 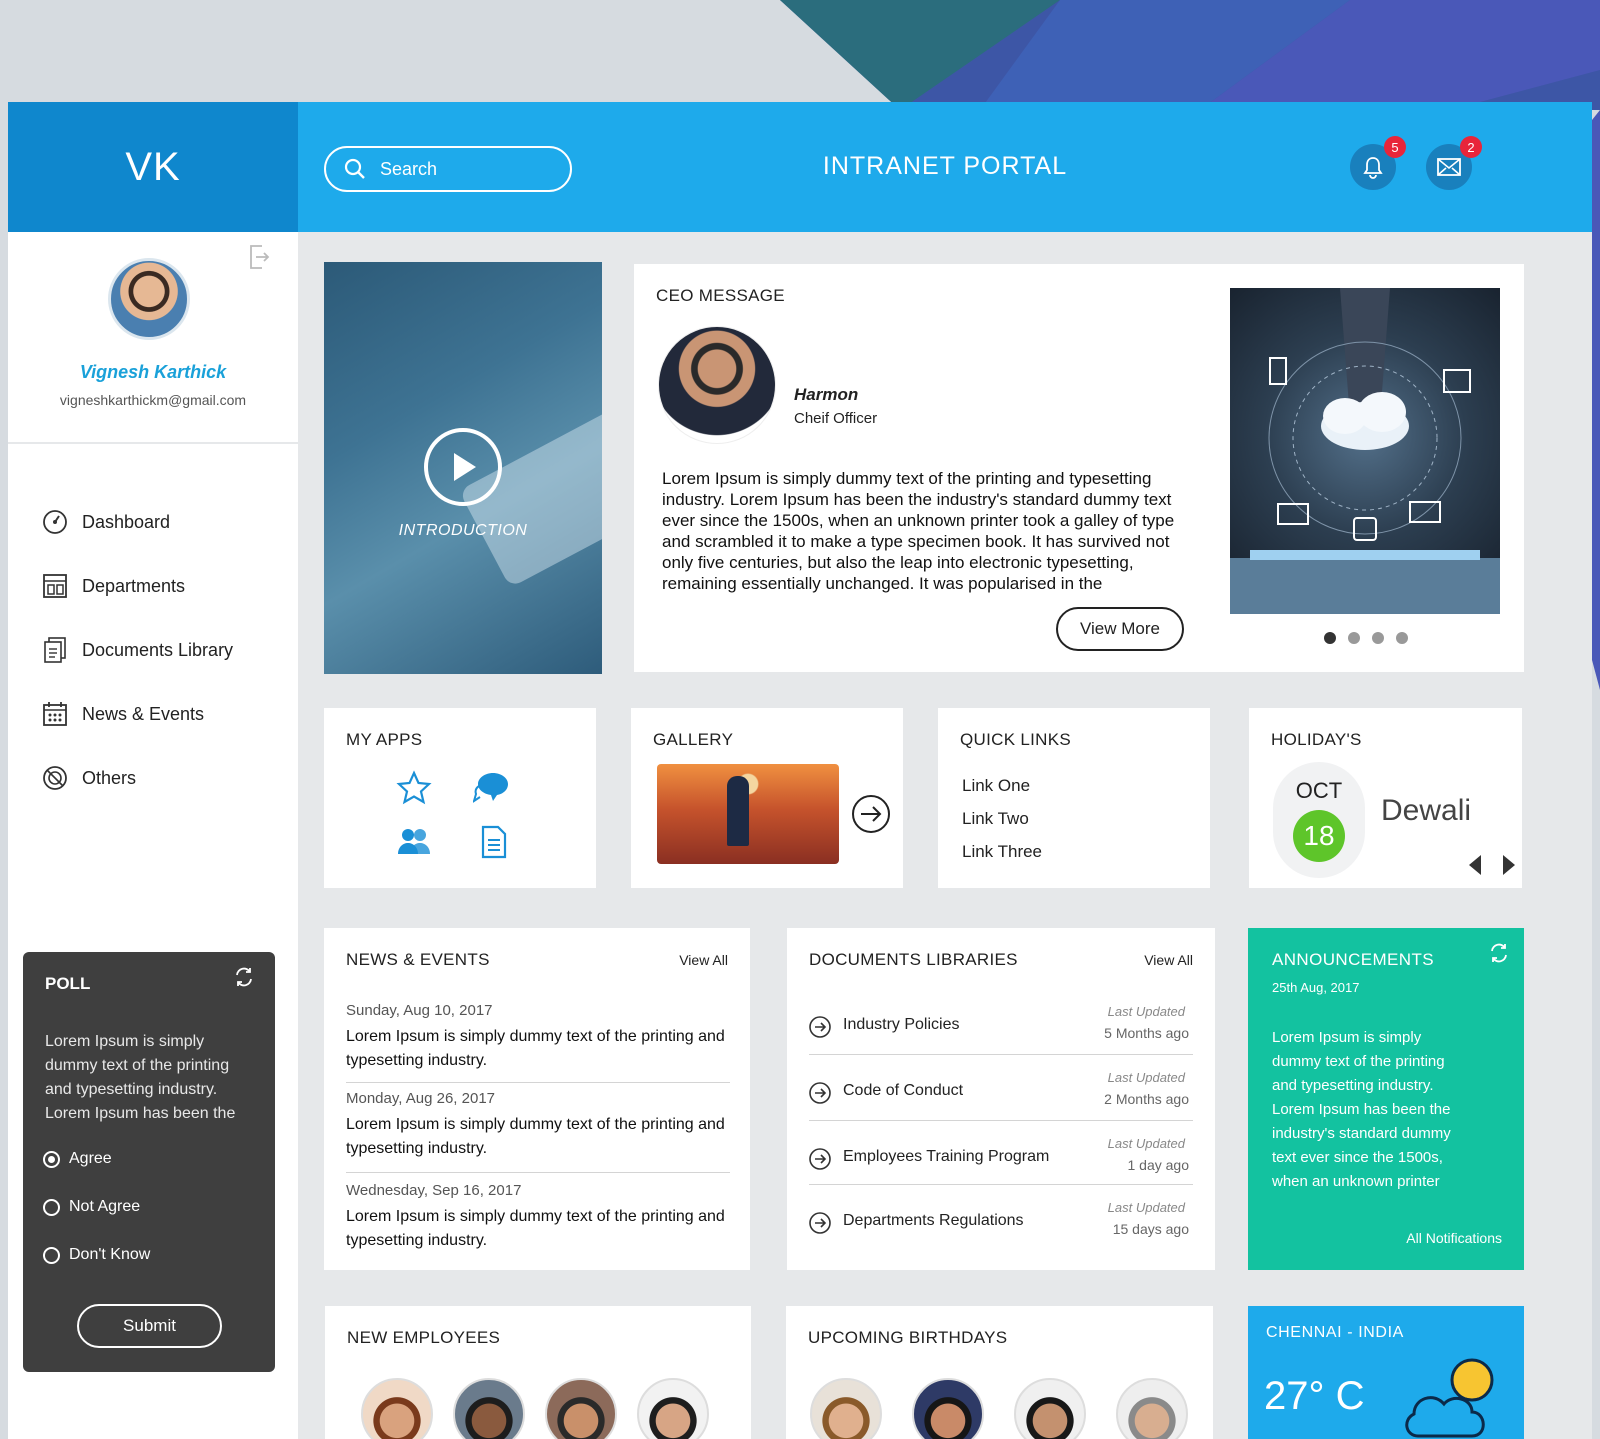 I want to click on messages-button: 2, so click(x=1454, y=163).